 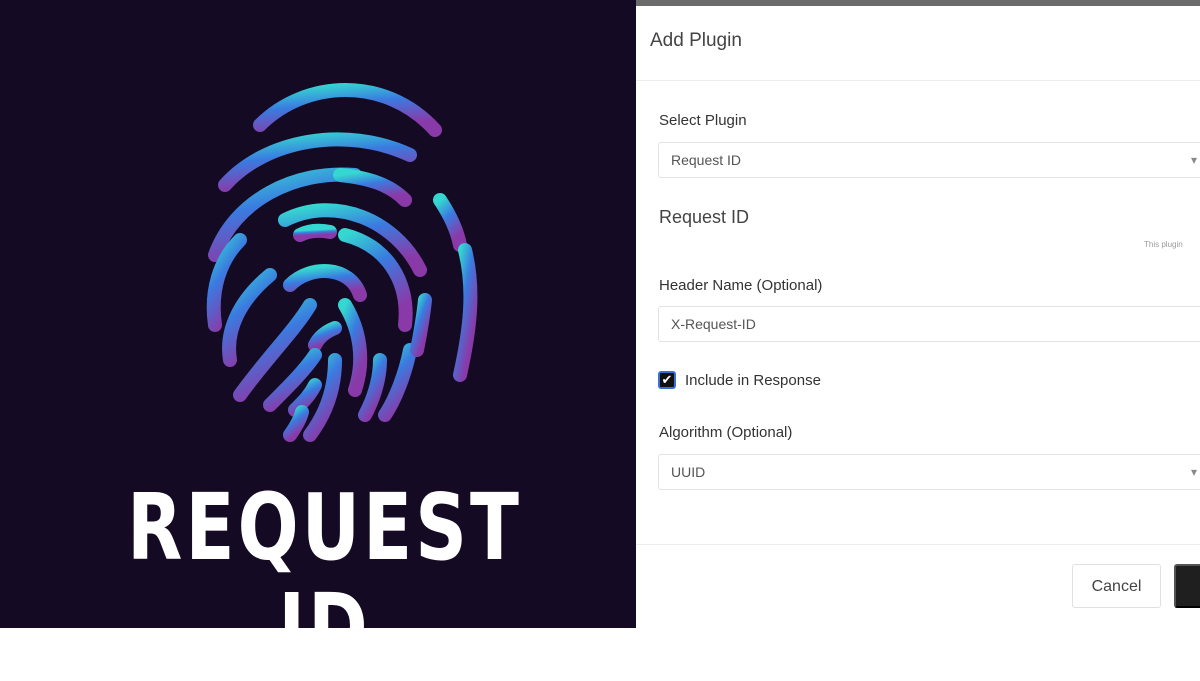 I want to click on header-divider, so click(x=918, y=80).